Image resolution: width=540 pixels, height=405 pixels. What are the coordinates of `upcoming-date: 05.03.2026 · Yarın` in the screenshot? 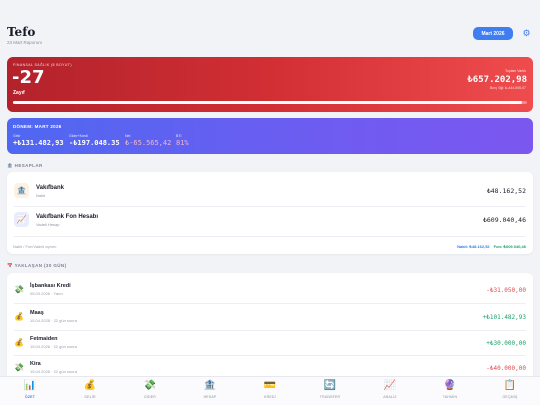 It's located at (46, 293).